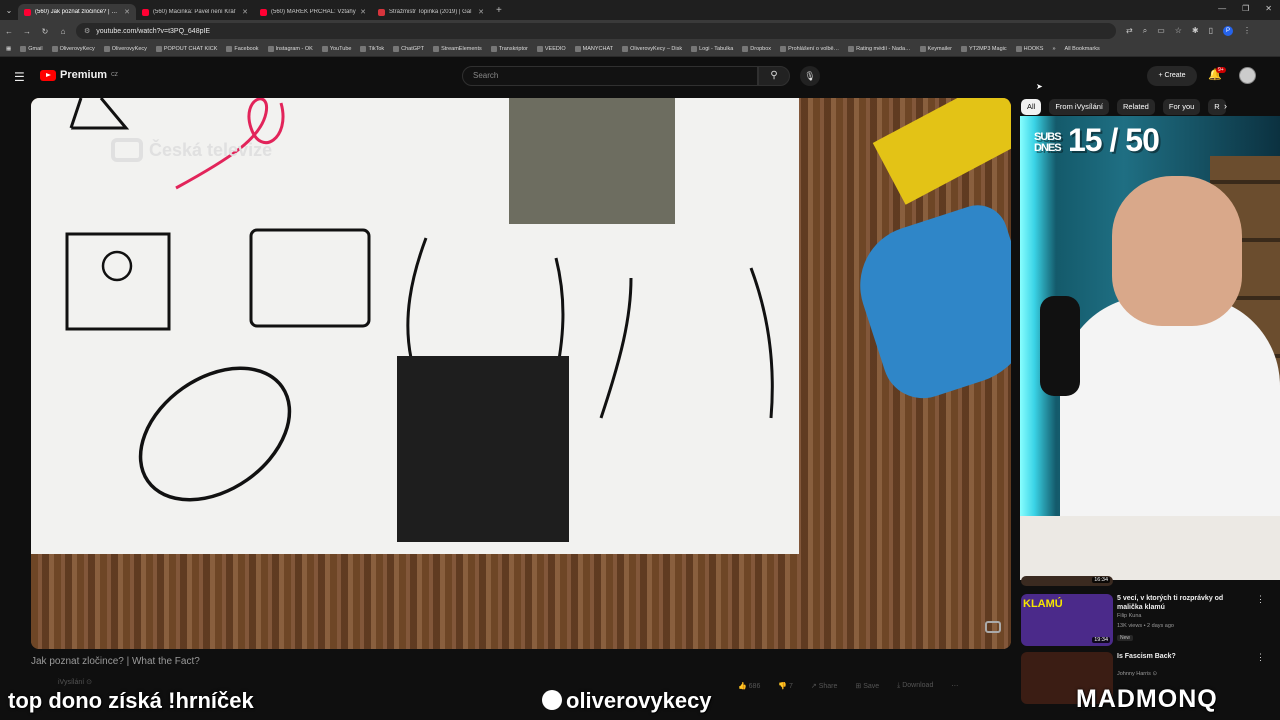 The height and width of the screenshot is (720, 1280). I want to click on new-tab-button: +, so click(499, 10).